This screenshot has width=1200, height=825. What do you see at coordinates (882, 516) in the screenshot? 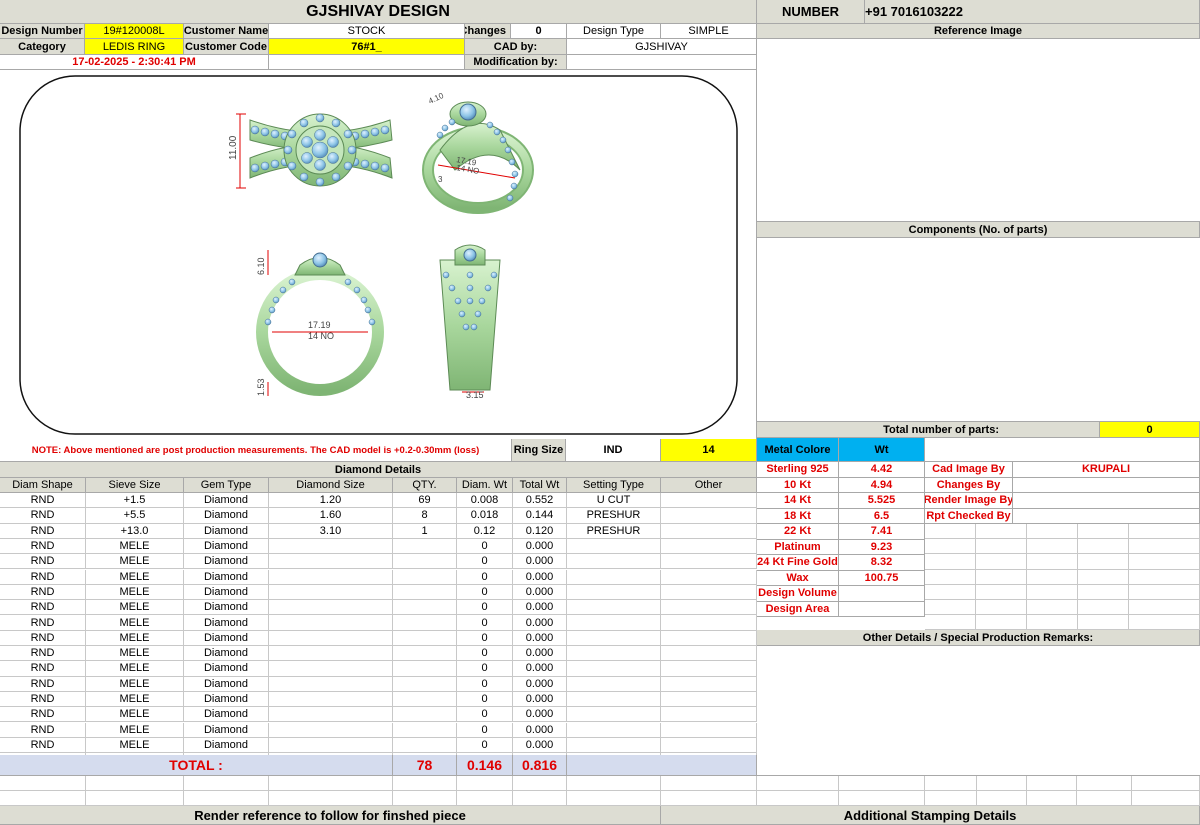
I see `metal-weight: 6.5` at bounding box center [882, 516].